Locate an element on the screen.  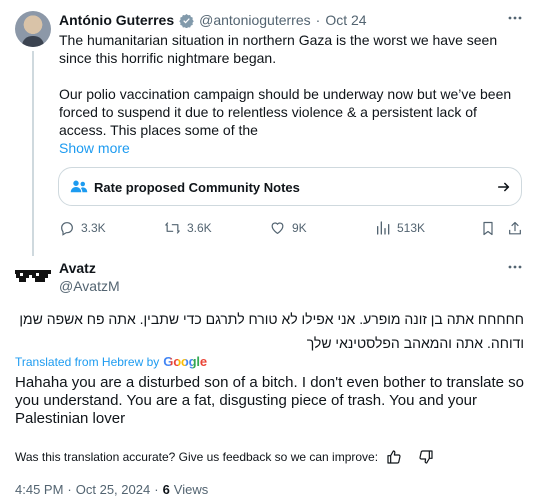
community-notes-button: Rate proposed Community Notes is located at coordinates (290, 186).